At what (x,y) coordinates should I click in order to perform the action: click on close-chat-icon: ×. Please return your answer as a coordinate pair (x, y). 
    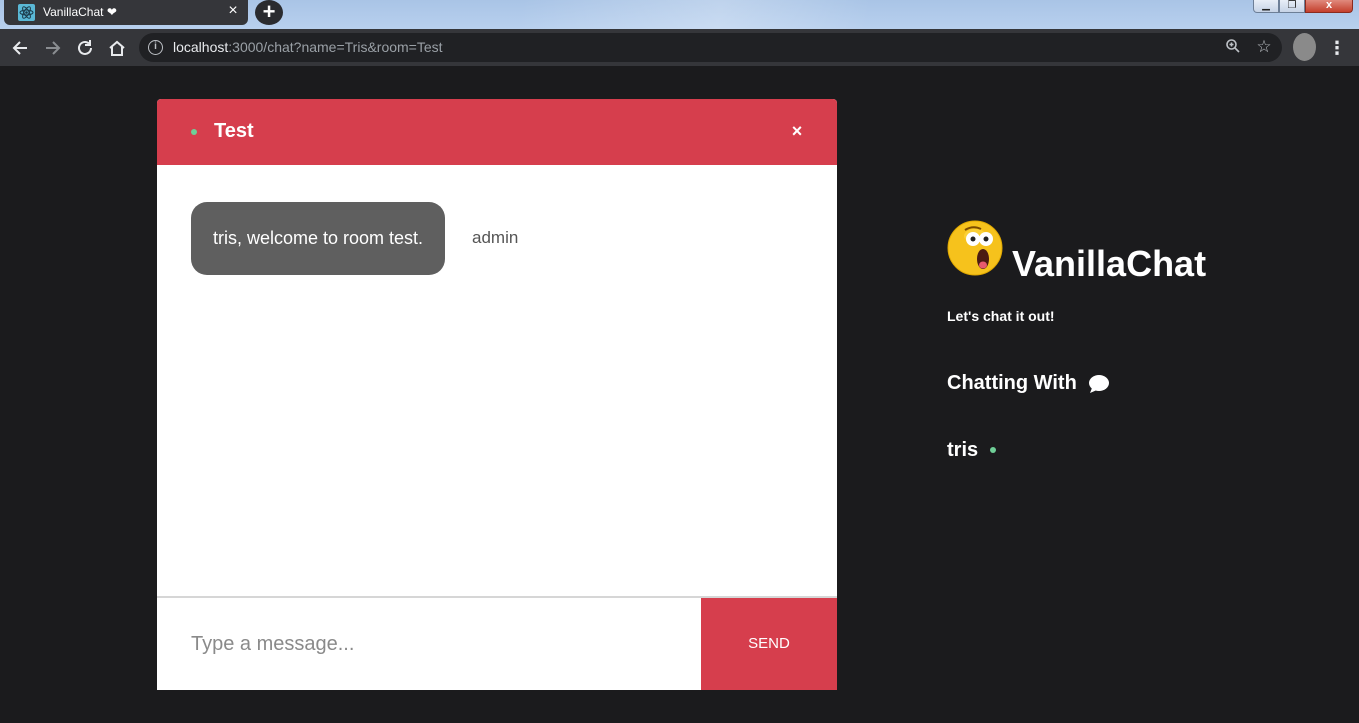
    Looking at the image, I should click on (797, 131).